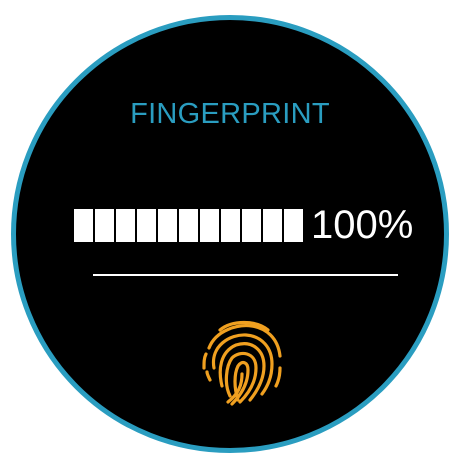 Image resolution: width=465 pixels, height=471 pixels. I want to click on screen-title: FINGERPRINT, so click(230, 114).